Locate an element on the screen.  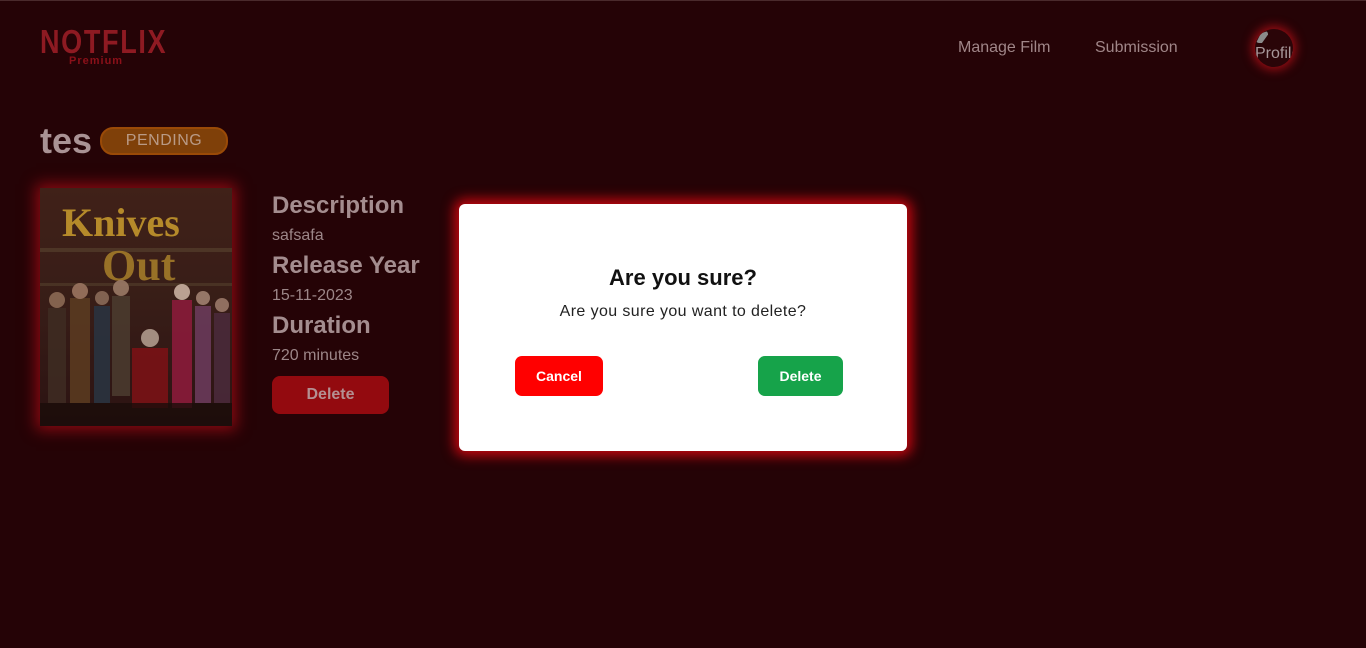
poster-lettering: Knives is located at coordinates (121, 222).